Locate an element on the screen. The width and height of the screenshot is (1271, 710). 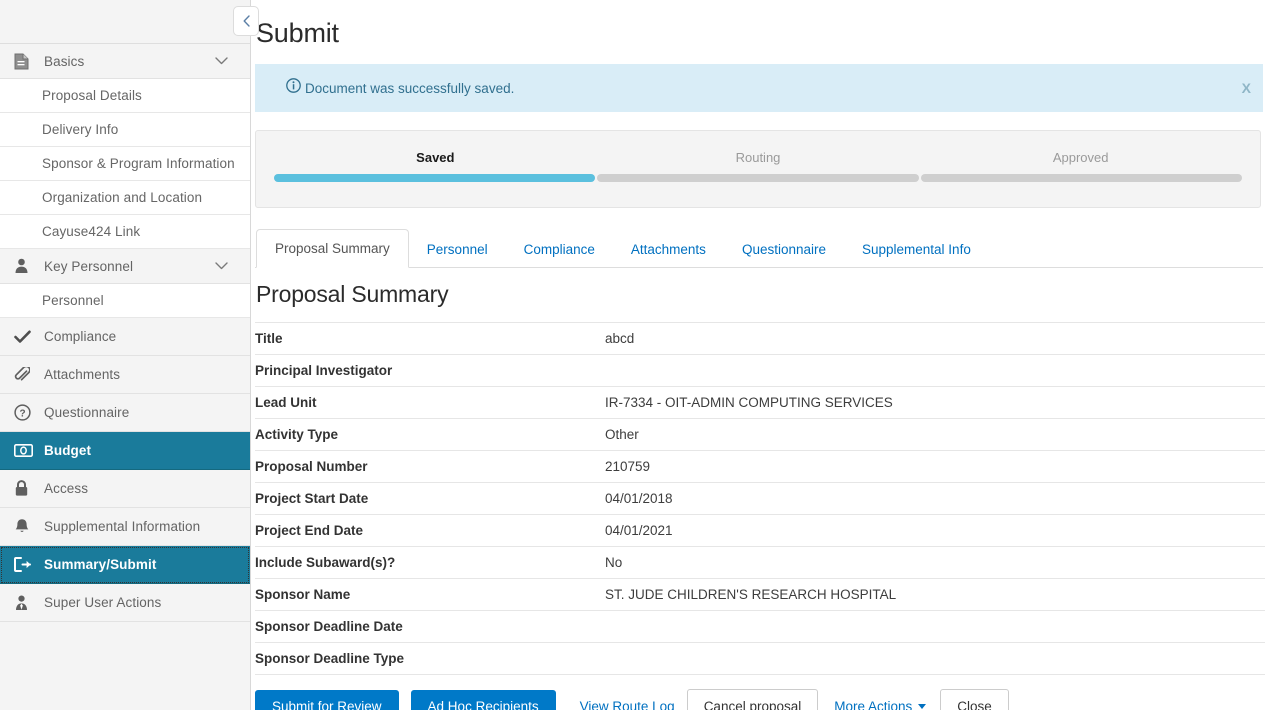
bell-icon is located at coordinates (25, 527).